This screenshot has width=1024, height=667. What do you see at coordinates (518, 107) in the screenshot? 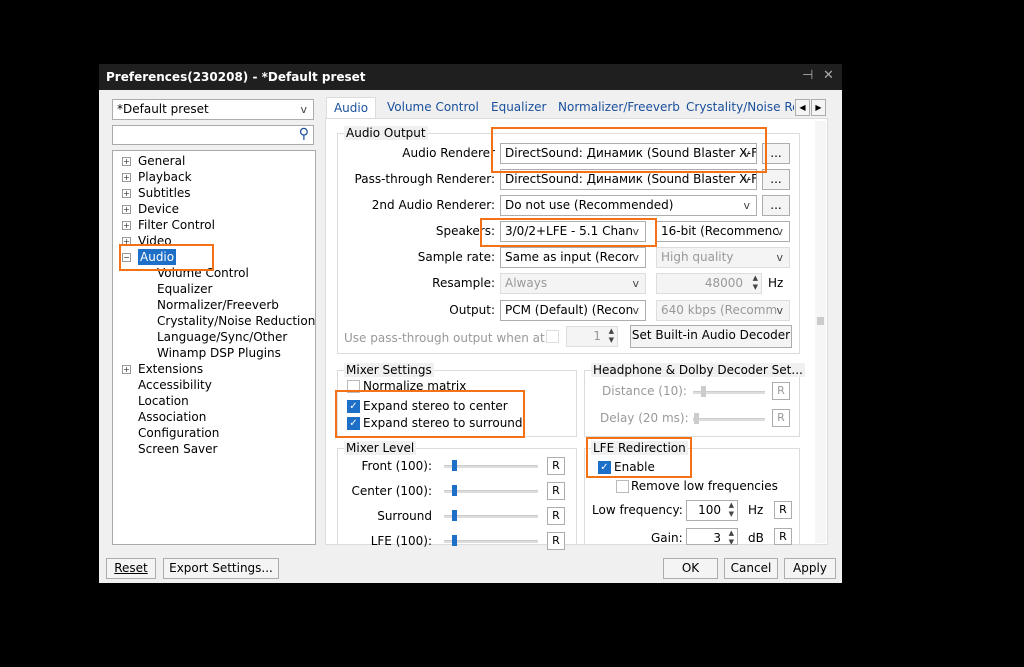
I see `tab-equalizer: Equalizer` at bounding box center [518, 107].